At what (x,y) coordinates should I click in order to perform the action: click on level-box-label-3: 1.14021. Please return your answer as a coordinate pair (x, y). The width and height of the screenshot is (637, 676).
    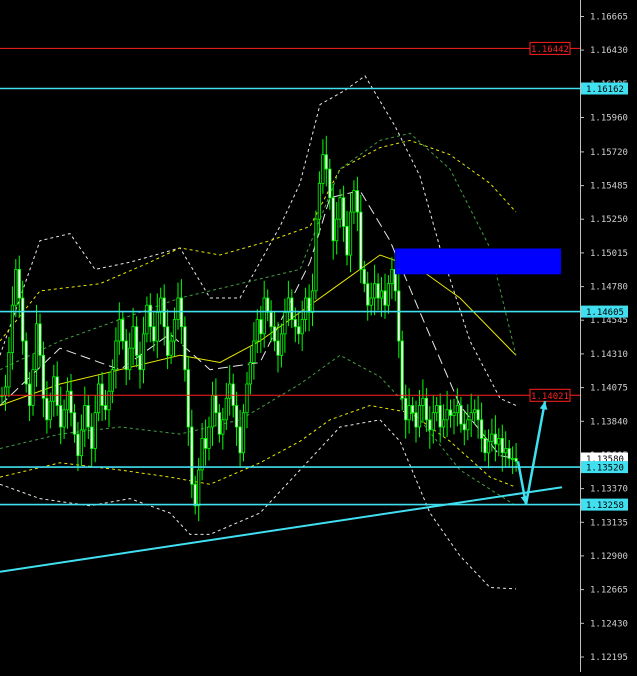
    Looking at the image, I should click on (550, 397).